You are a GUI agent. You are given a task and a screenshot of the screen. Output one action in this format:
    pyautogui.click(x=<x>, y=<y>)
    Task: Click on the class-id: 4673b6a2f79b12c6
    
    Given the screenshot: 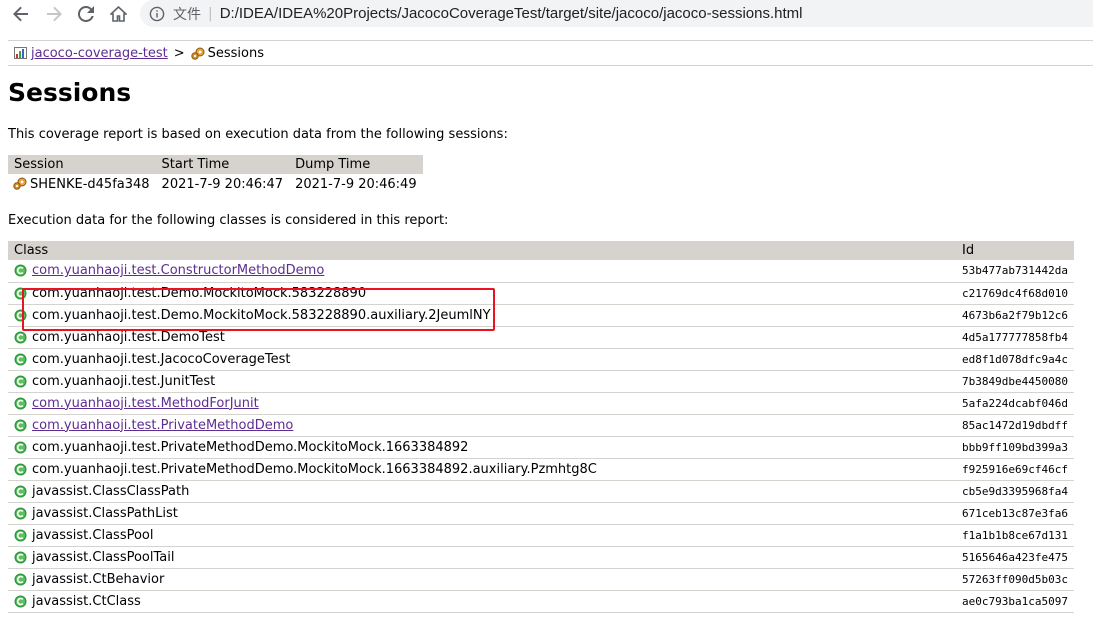 What is the action you would take?
    pyautogui.click(x=1015, y=315)
    